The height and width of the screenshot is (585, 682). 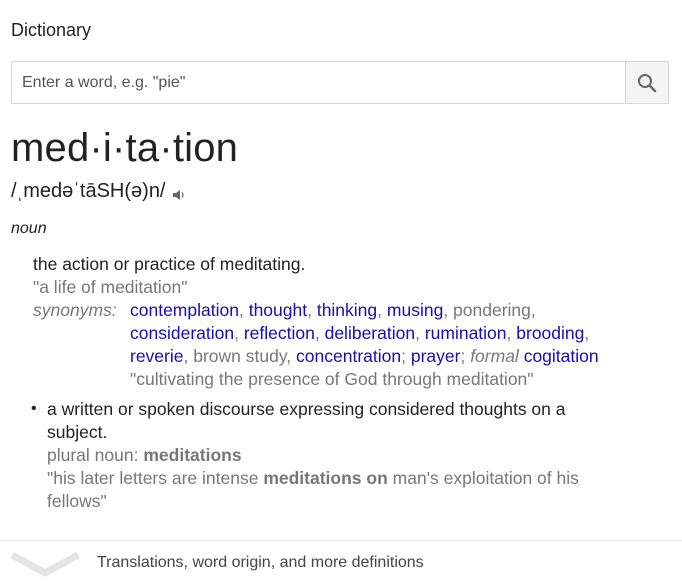 I want to click on synonym-link: brooding, so click(x=550, y=333).